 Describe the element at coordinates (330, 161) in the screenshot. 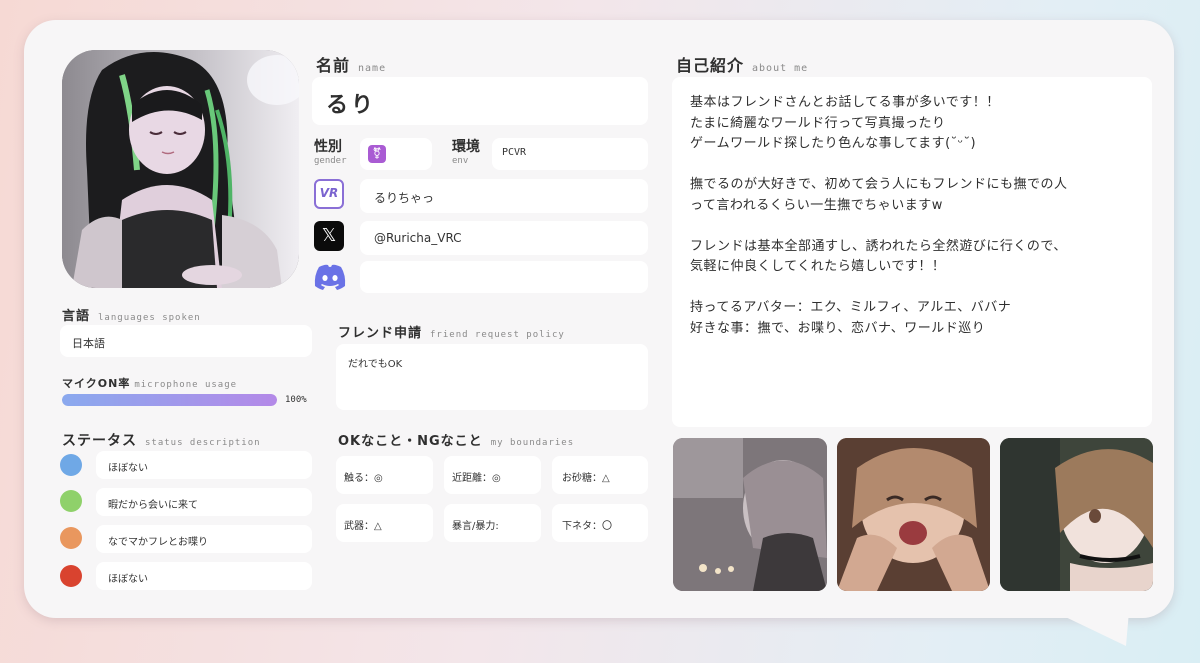

I see `gender-sub-label: gender` at that location.